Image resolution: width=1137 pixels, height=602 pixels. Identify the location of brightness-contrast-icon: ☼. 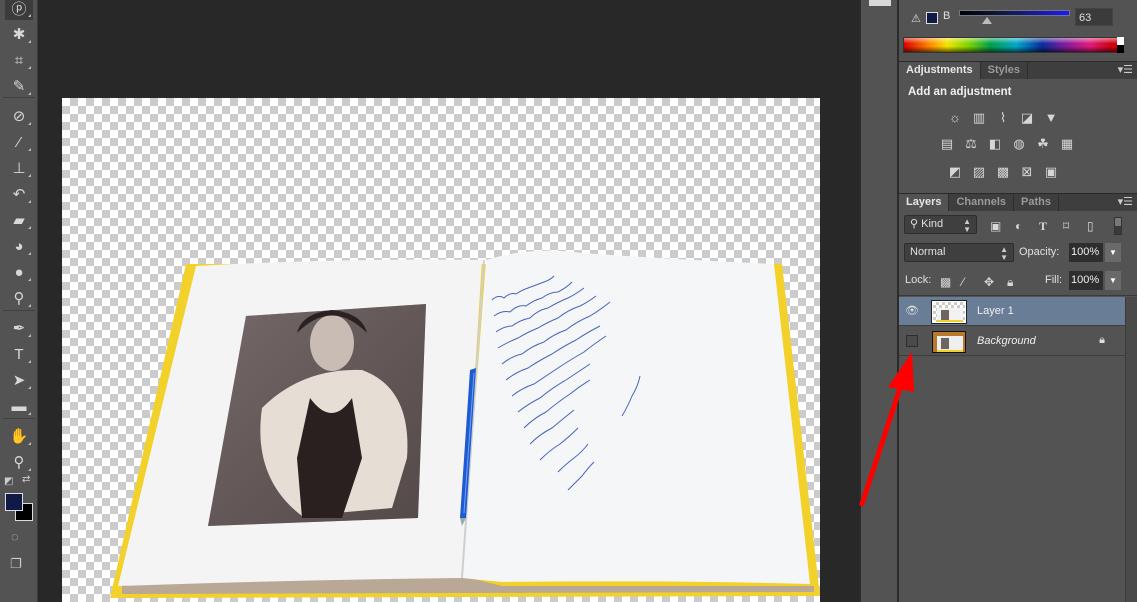
(955, 118).